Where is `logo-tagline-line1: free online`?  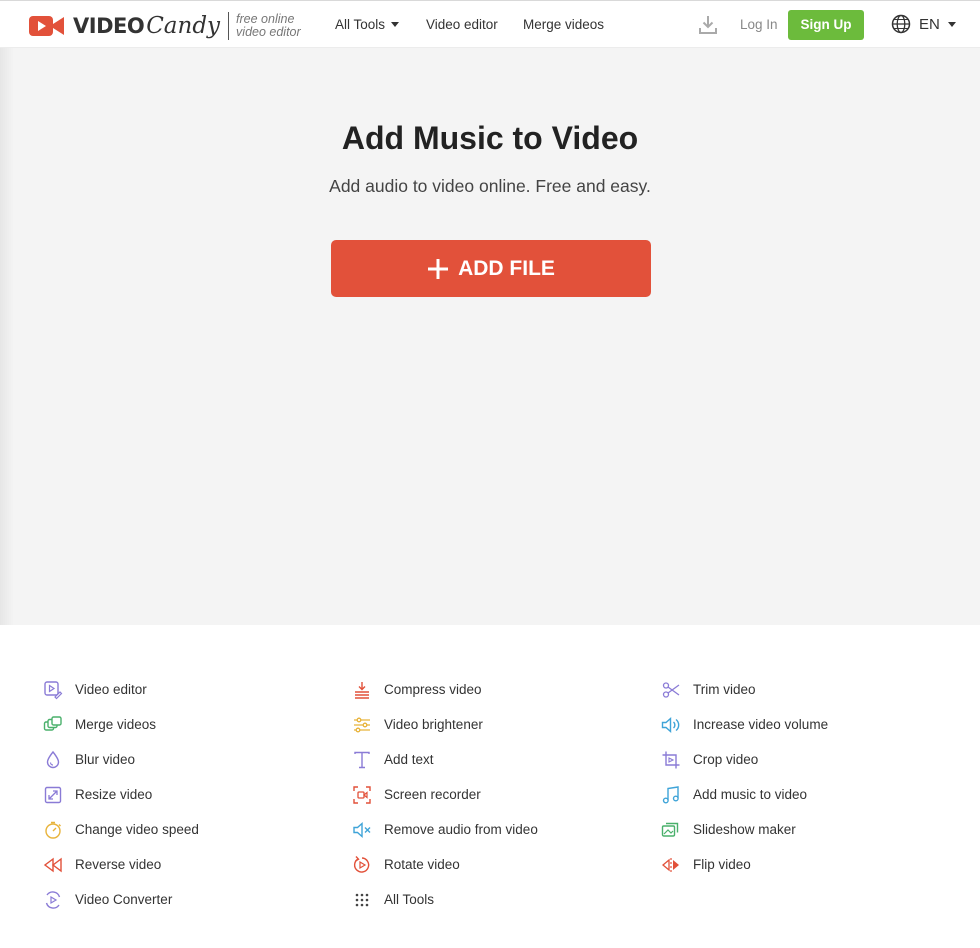
logo-tagline-line1: free online is located at coordinates (265, 19).